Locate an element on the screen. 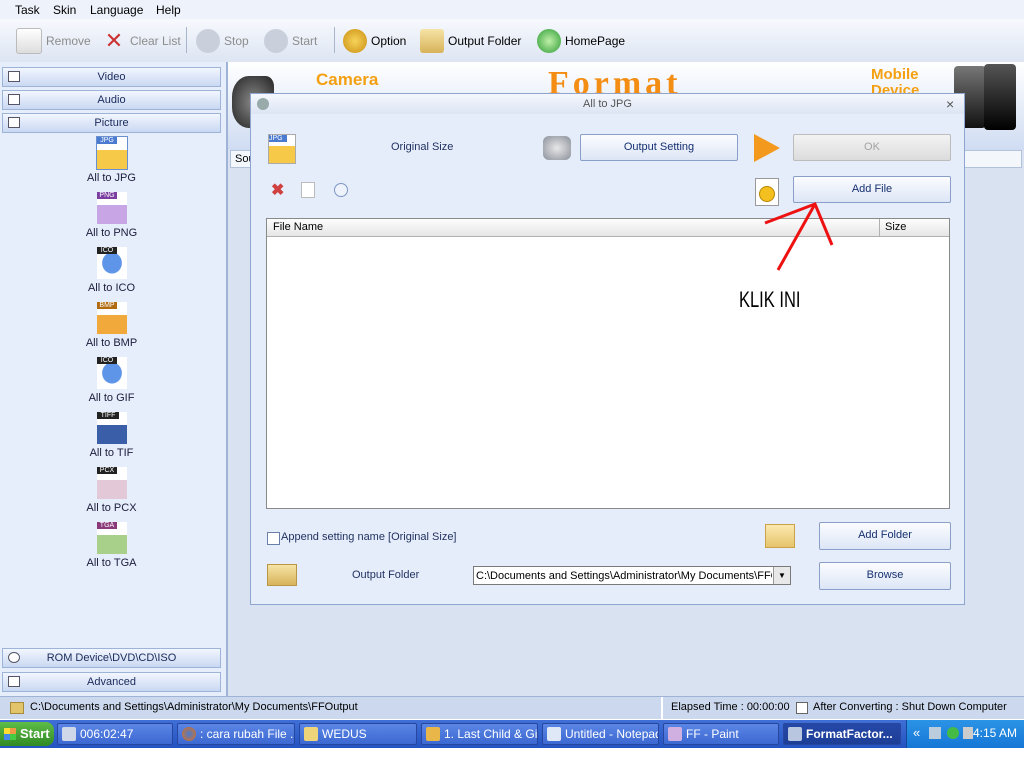  start-menu-button: Start is located at coordinates (27, 734).